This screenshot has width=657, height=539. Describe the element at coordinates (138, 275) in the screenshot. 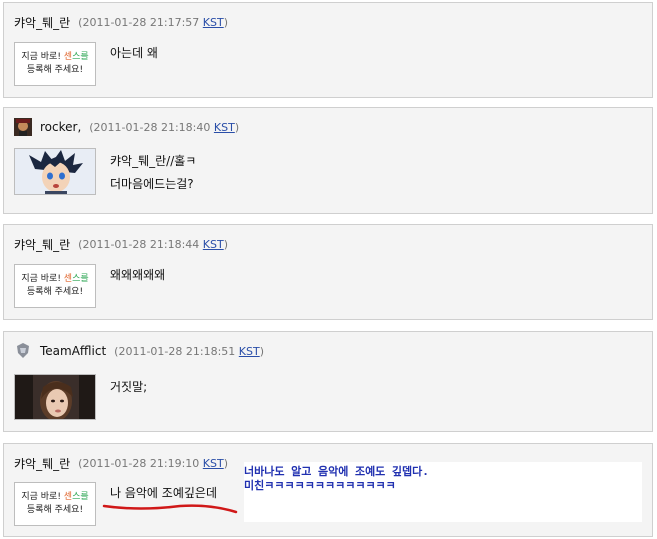

I see `comment-body: 왜왜왜왜왜` at that location.